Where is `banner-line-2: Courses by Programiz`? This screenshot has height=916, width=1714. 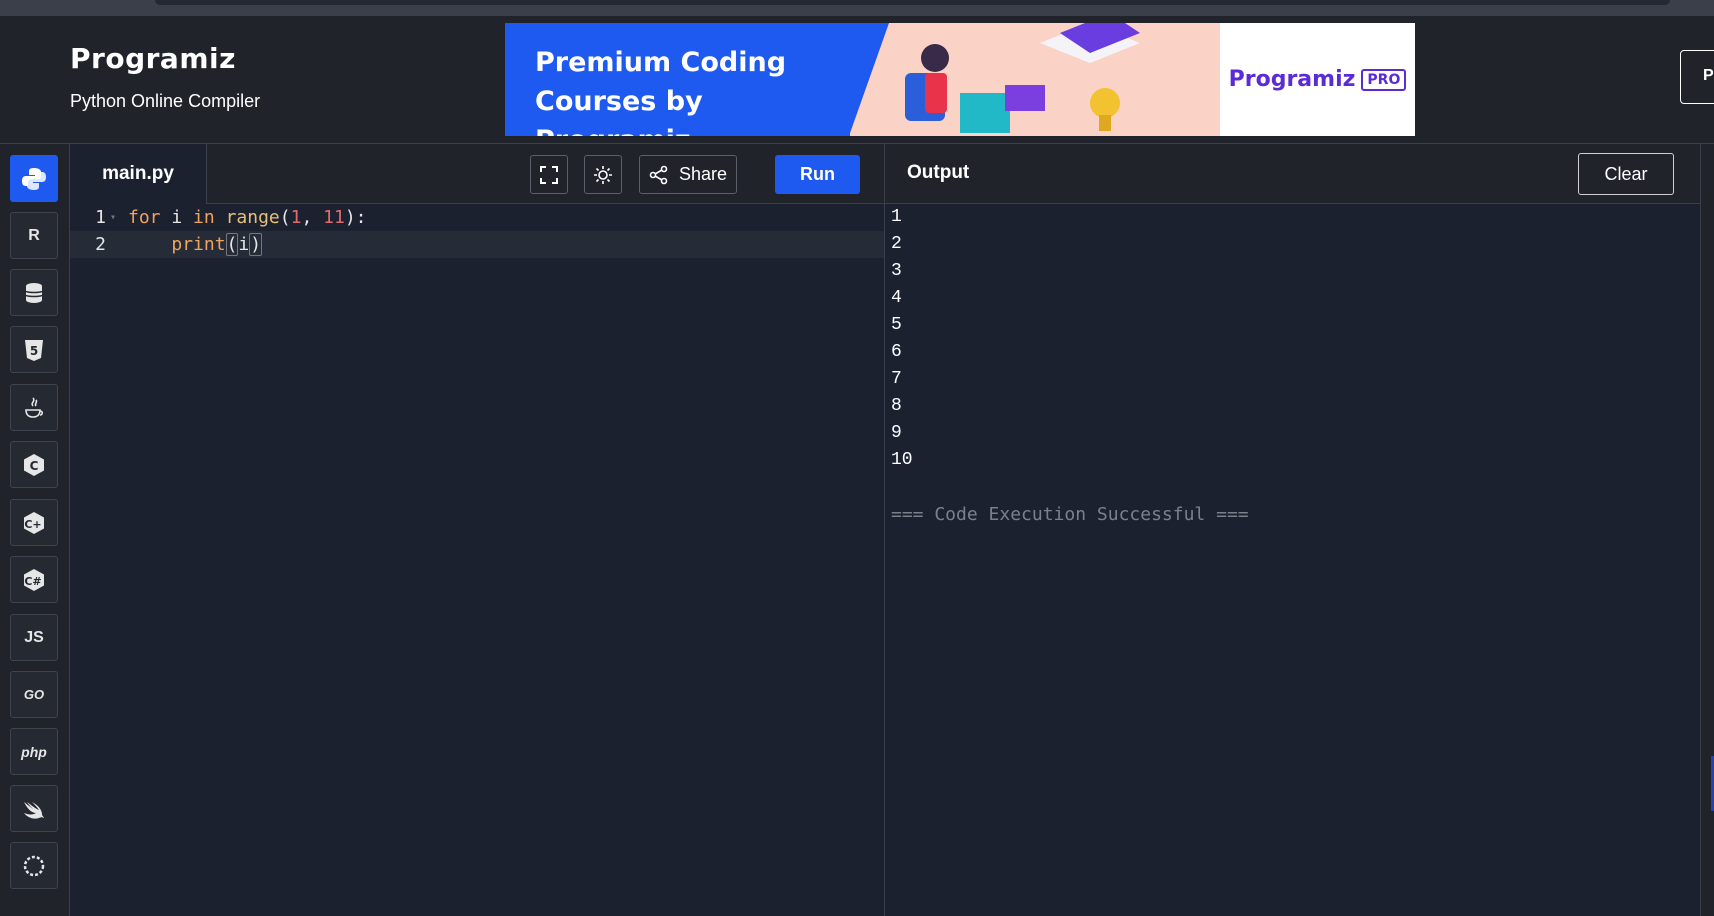 banner-line-2: Courses by Programiz is located at coordinates (619, 111).